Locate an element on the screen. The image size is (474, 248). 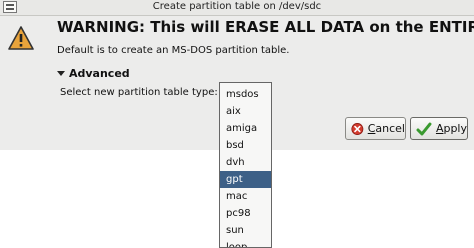
cancel-label: Cancel is located at coordinates (386, 128).